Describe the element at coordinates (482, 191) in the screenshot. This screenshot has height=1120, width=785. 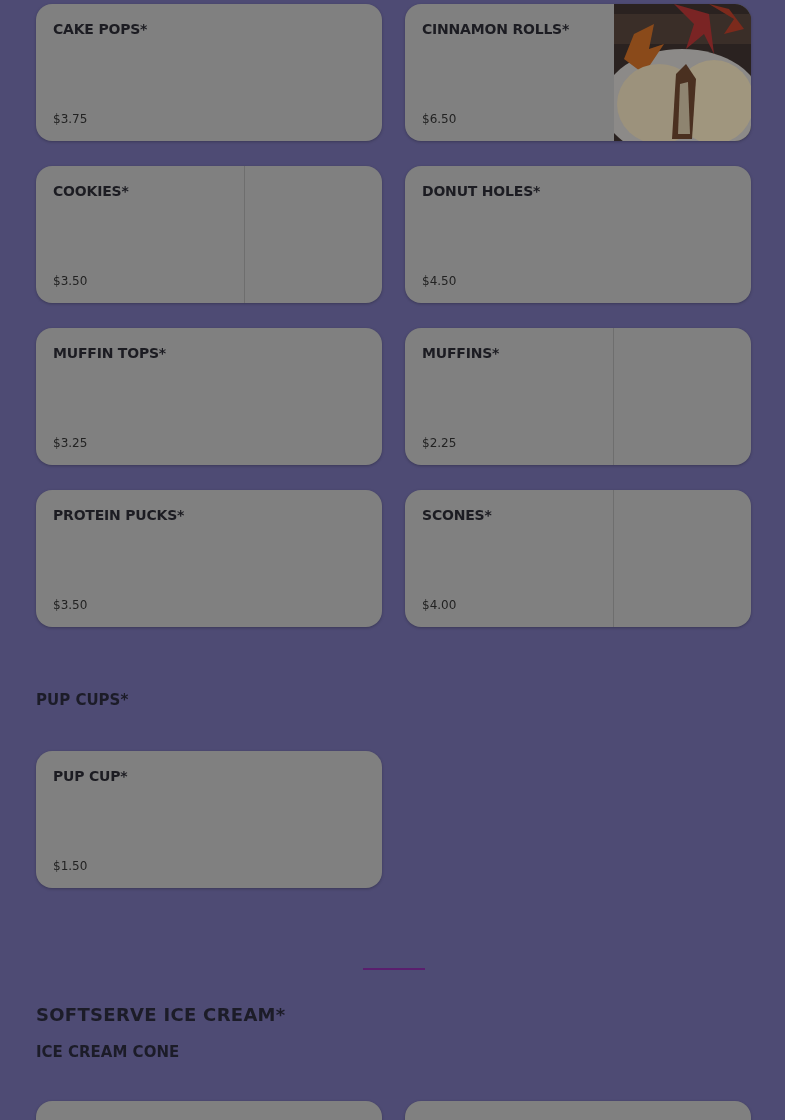
I see `item-name: DONUT HOLES*` at that location.